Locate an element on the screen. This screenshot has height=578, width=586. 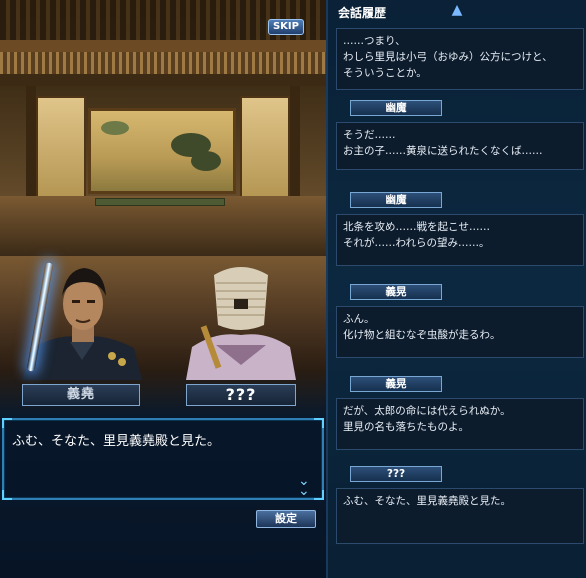
up-arrow-icon: ▲ is located at coordinates (457, 10).